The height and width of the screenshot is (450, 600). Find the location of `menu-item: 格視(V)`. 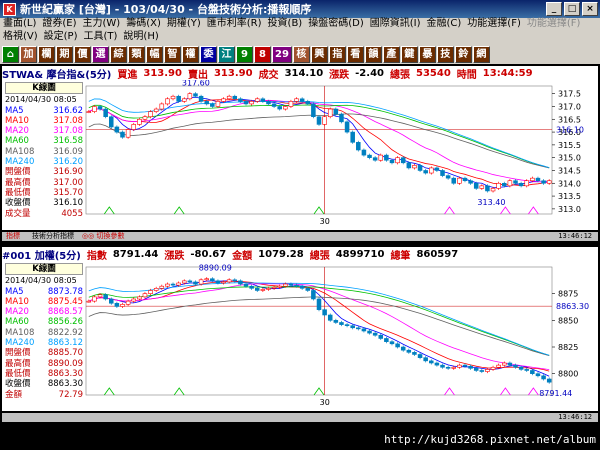

menu-item: 格視(V) is located at coordinates (20, 37).